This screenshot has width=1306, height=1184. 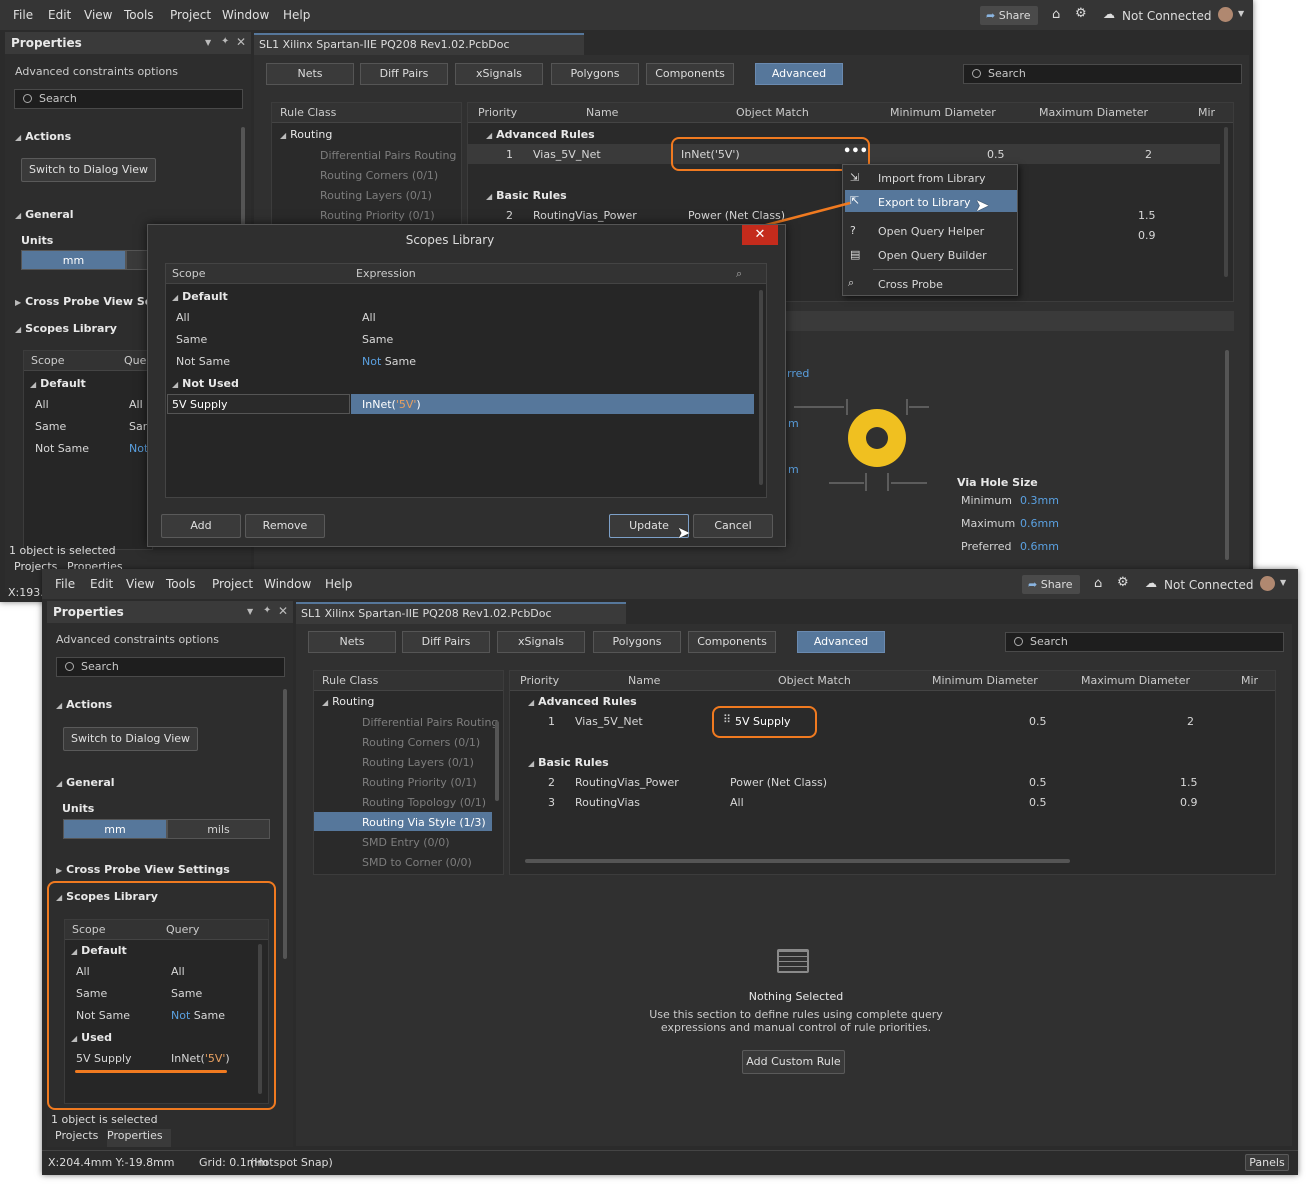 What do you see at coordinates (66, 328) in the screenshot?
I see `scopes-library-section: ◢ Scopes Library` at bounding box center [66, 328].